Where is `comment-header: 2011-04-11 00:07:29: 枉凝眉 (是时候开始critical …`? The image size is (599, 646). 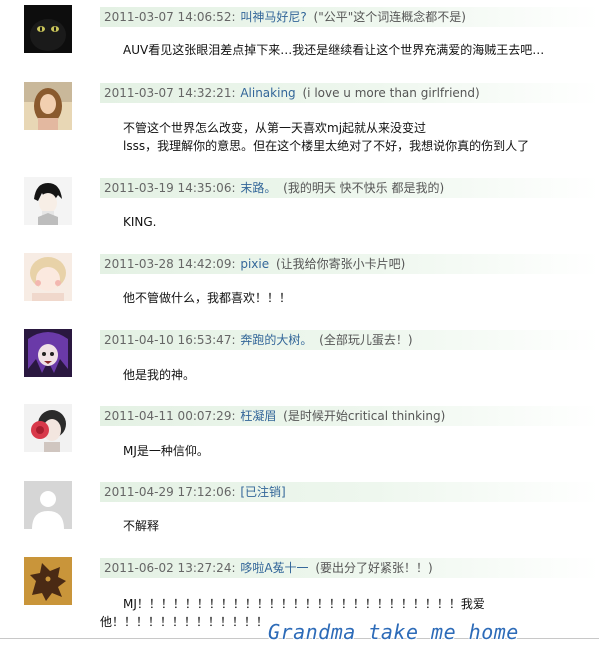
comment-header: 2011-04-11 00:07:29: 枉凝眉 (是时候开始critical … is located at coordinates (349, 416).